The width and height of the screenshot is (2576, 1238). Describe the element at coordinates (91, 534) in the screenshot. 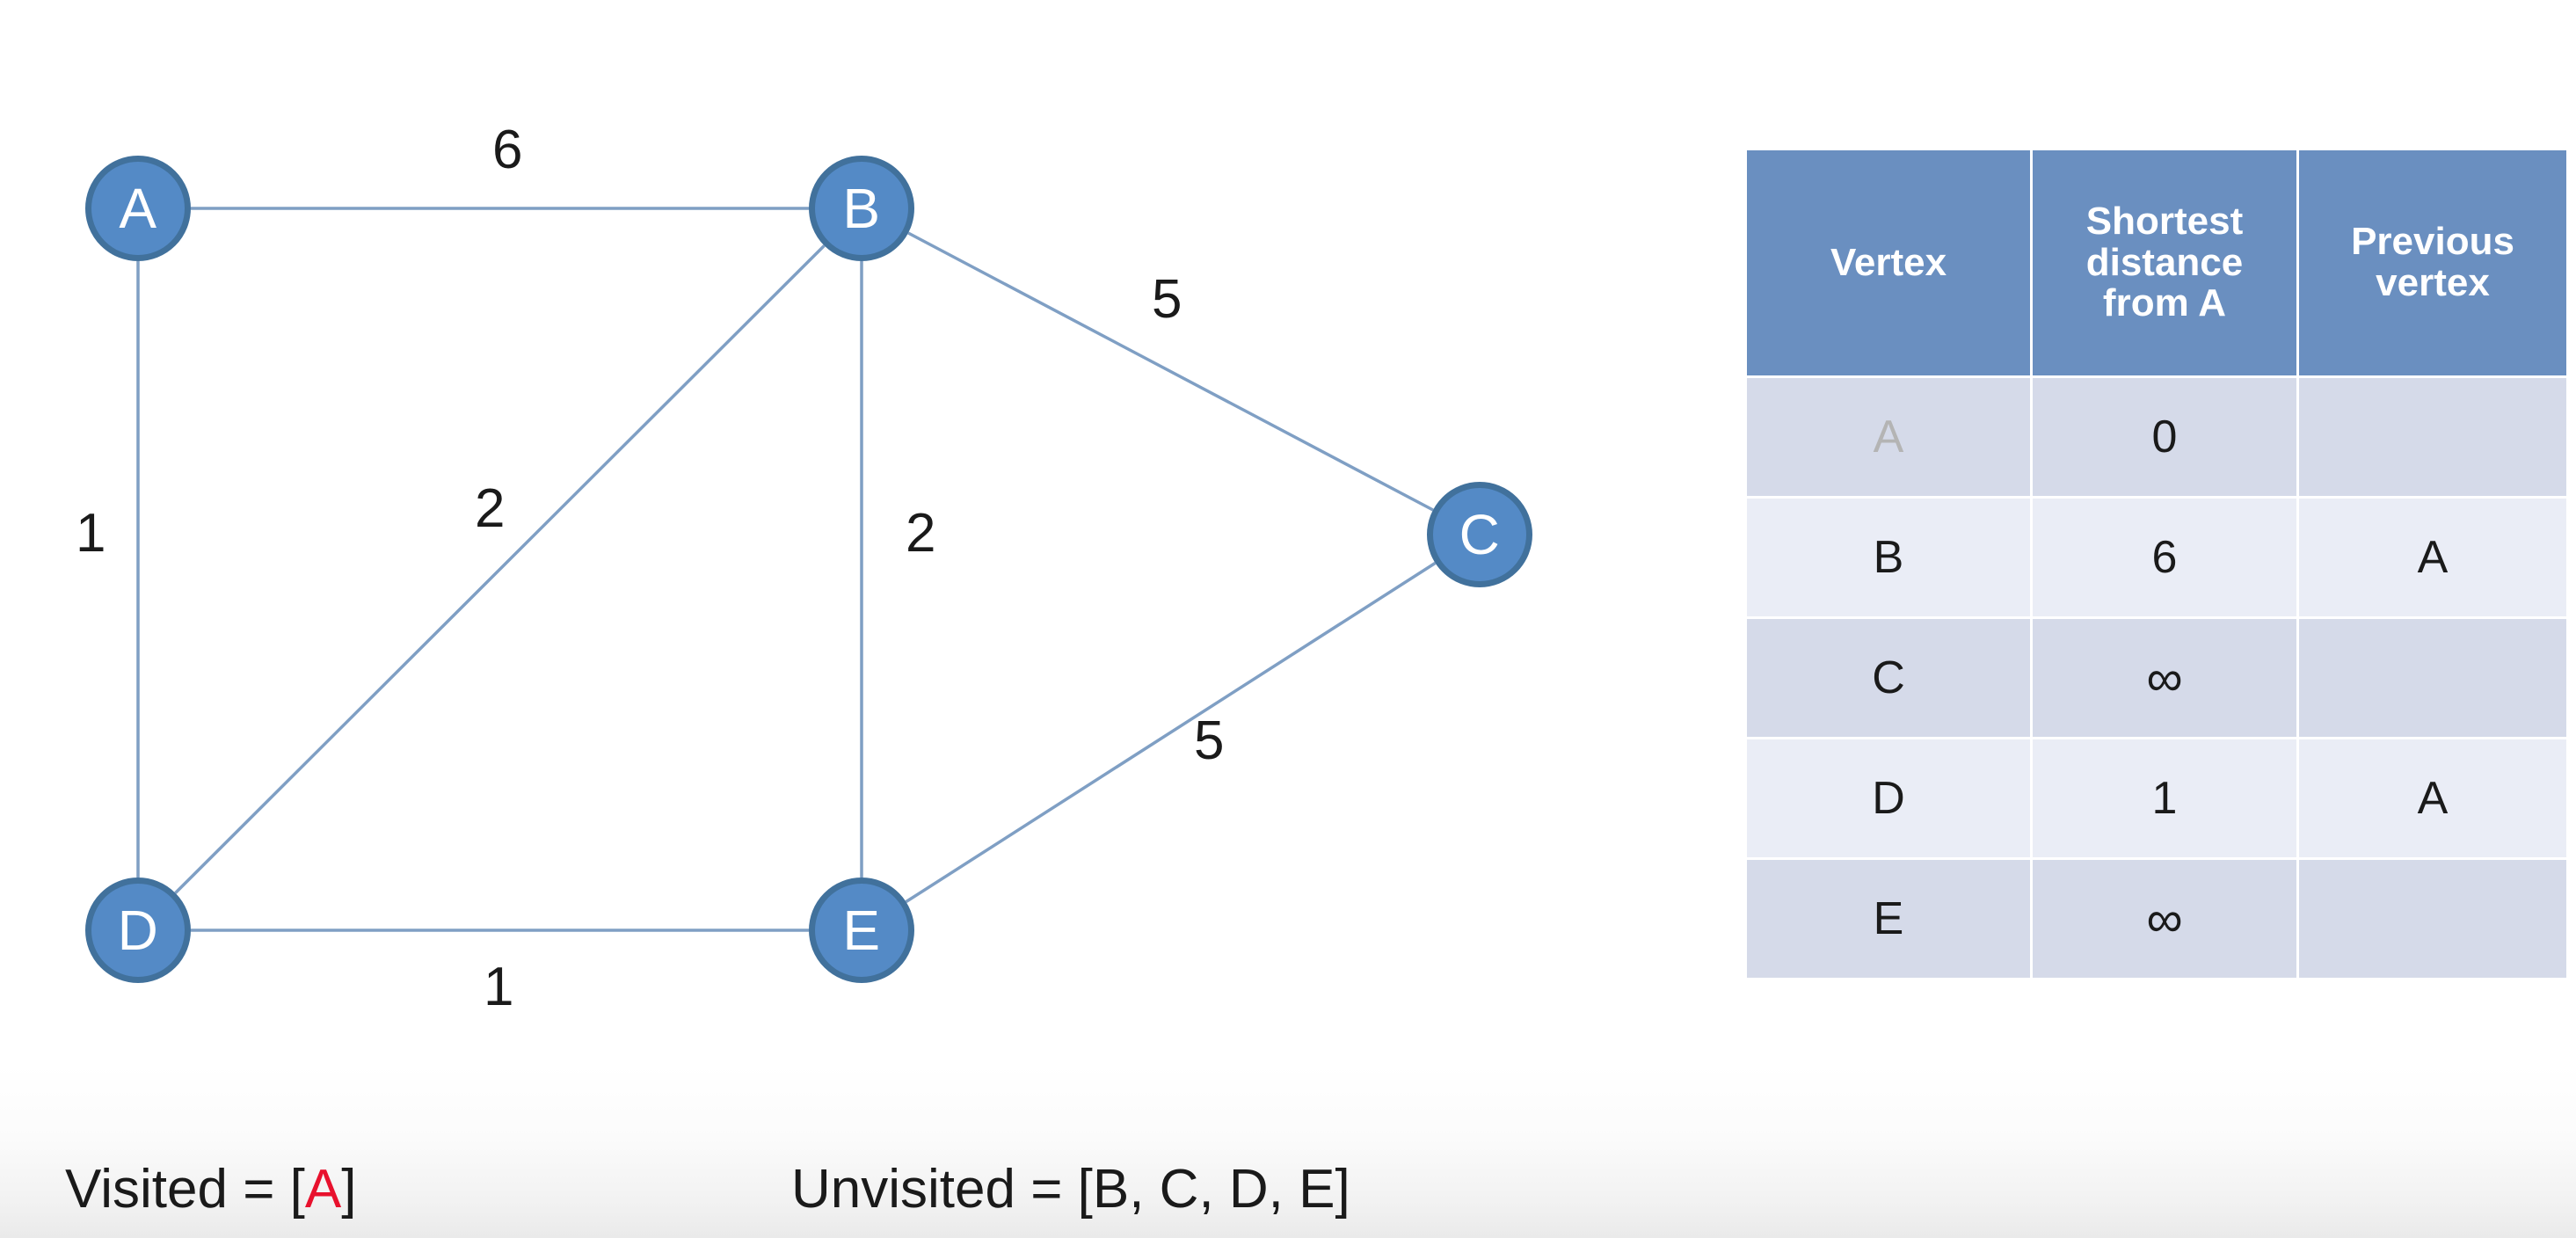

I see `edge-weight-a-d: 1` at that location.